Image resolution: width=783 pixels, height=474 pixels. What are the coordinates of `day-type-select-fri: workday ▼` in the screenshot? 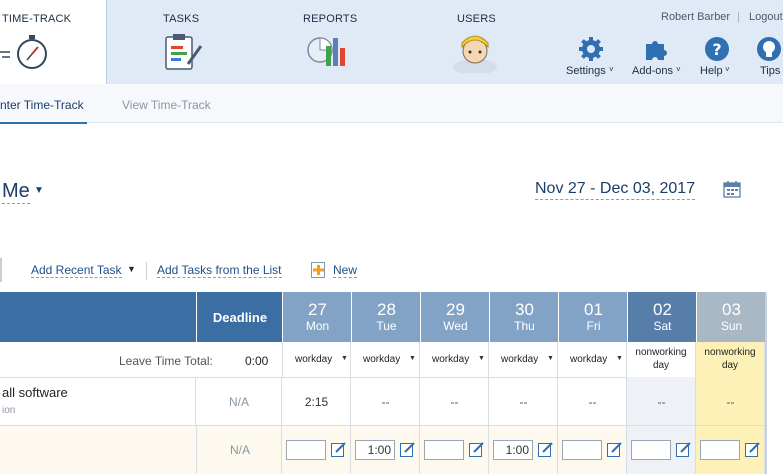 It's located at (592, 359).